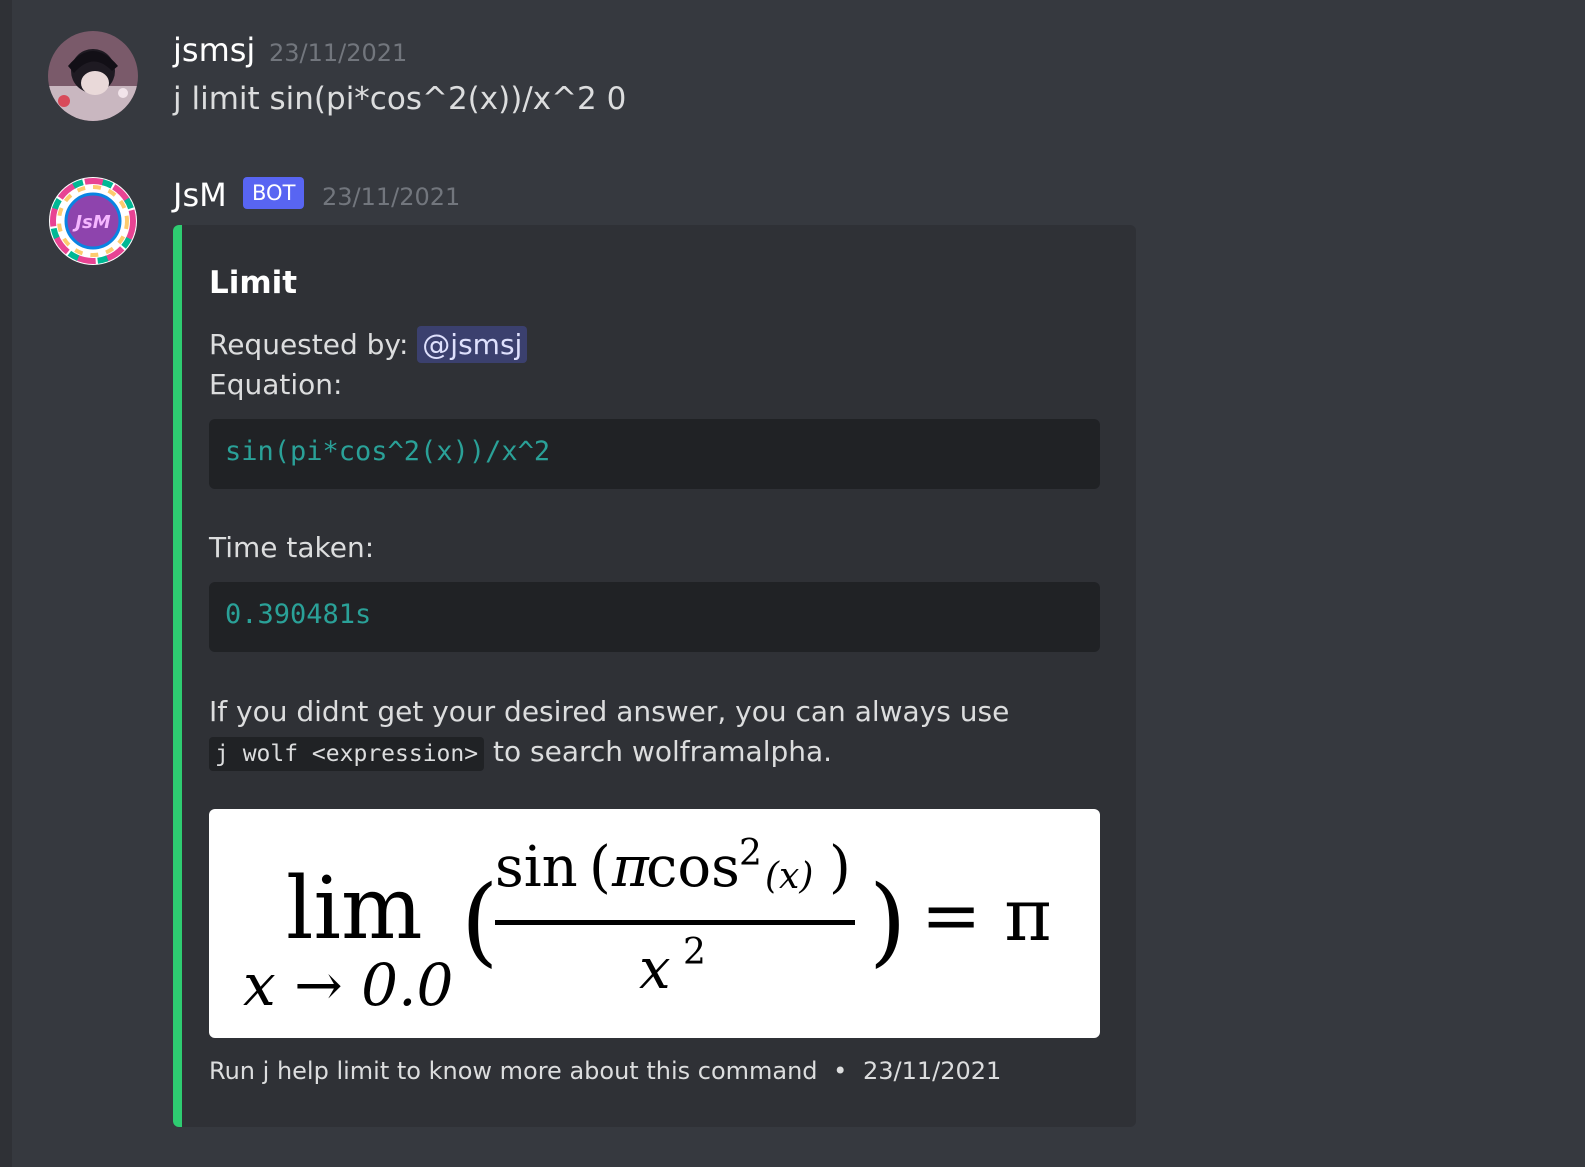  What do you see at coordinates (472, 344) in the screenshot?
I see `user-mention: @jsmsj` at bounding box center [472, 344].